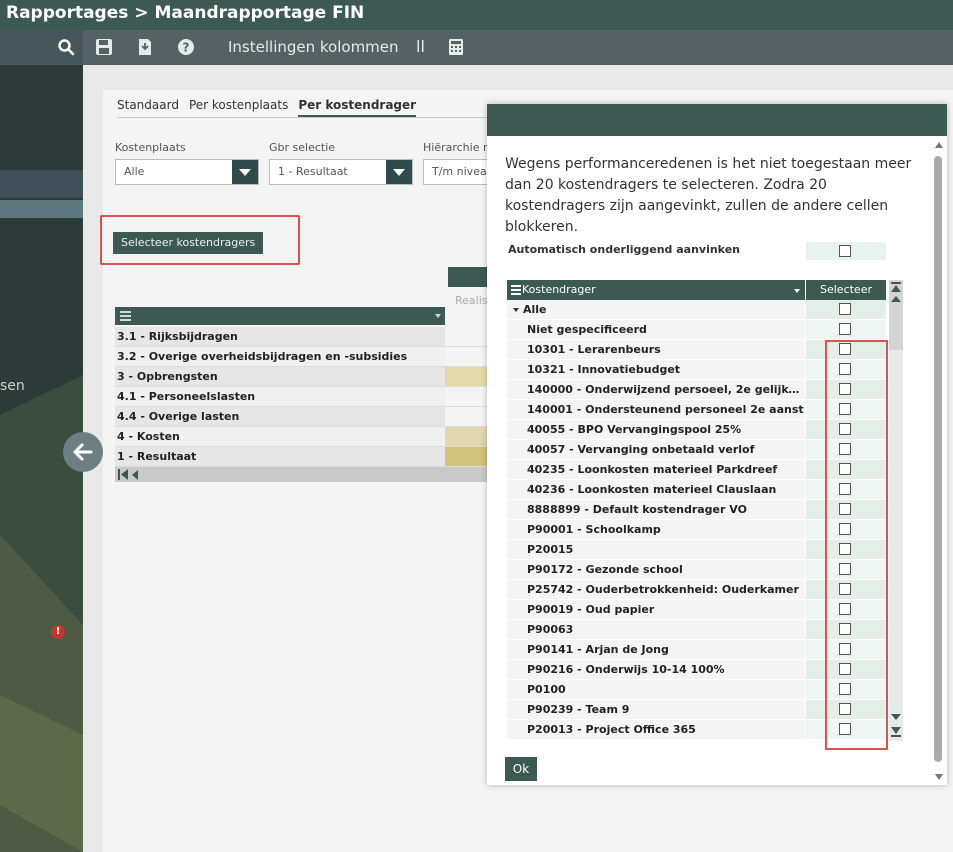 Image resolution: width=953 pixels, height=852 pixels. I want to click on list-item: Niet gespecificeerd, so click(697, 330).